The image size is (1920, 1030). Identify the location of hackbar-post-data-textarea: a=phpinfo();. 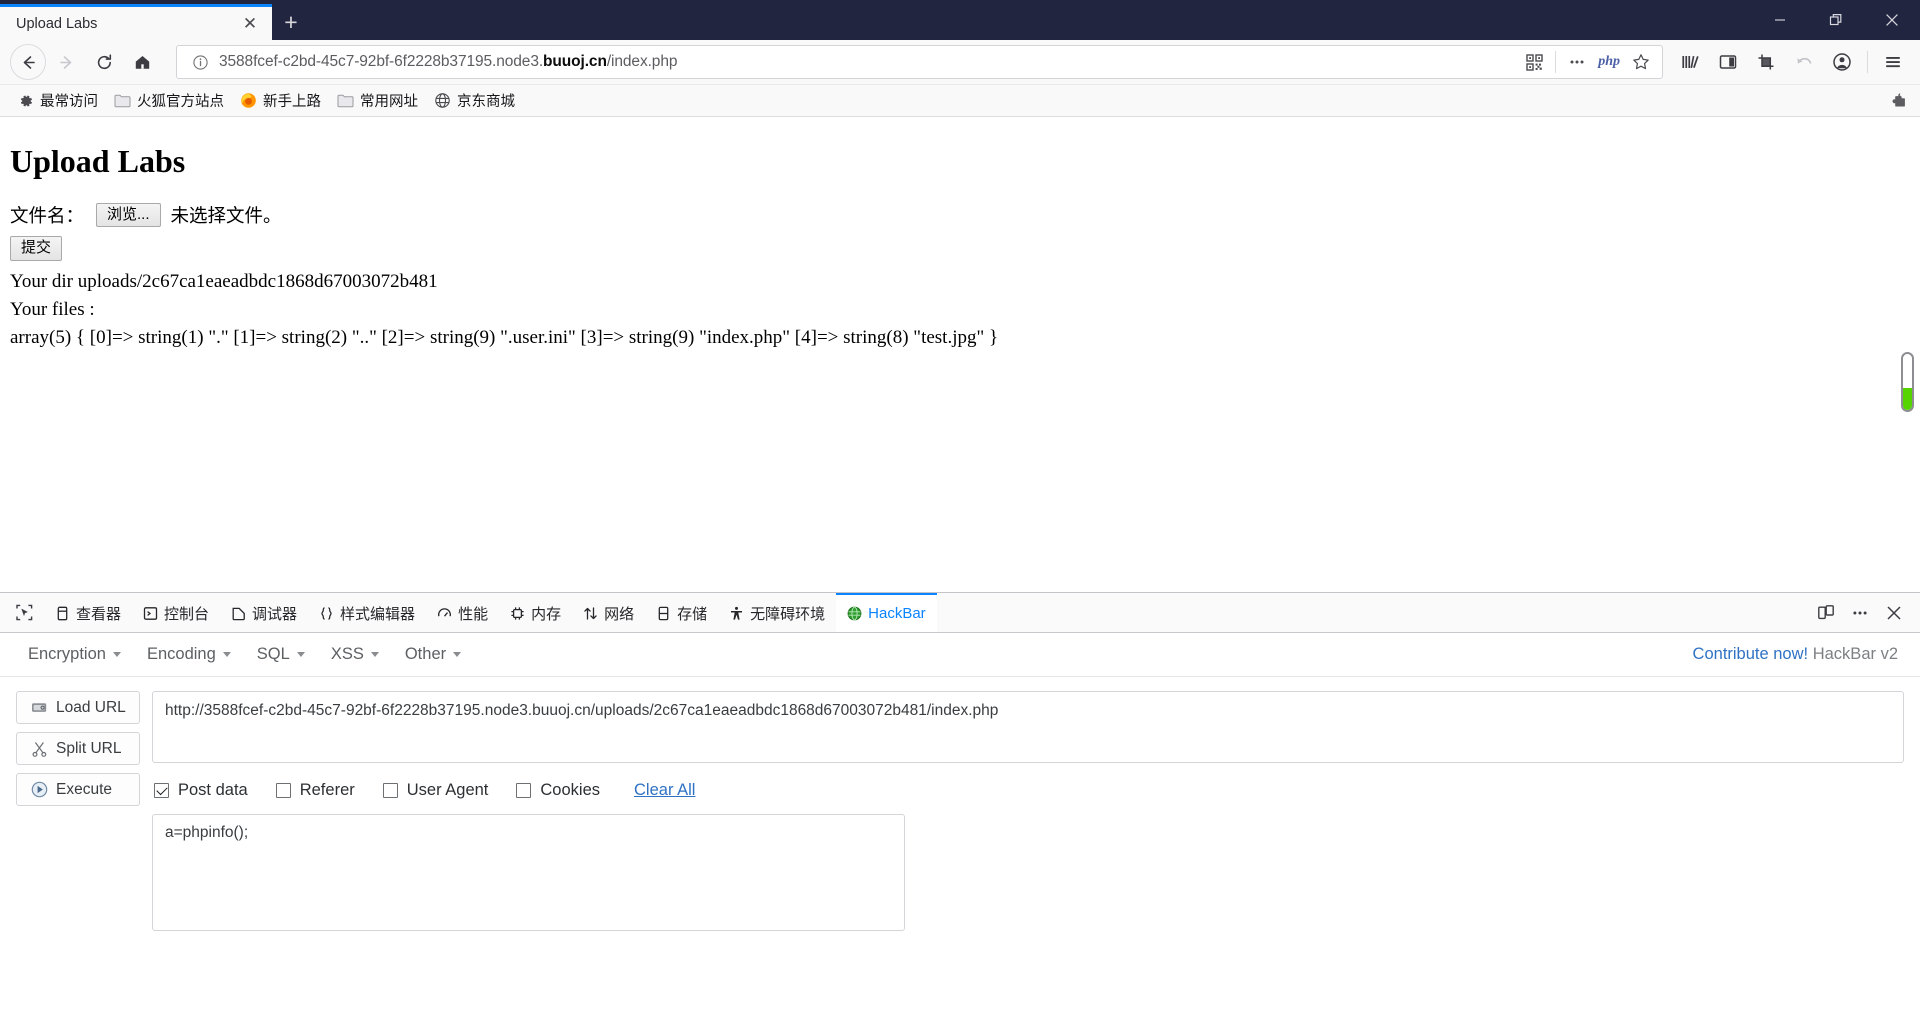
(528, 872).